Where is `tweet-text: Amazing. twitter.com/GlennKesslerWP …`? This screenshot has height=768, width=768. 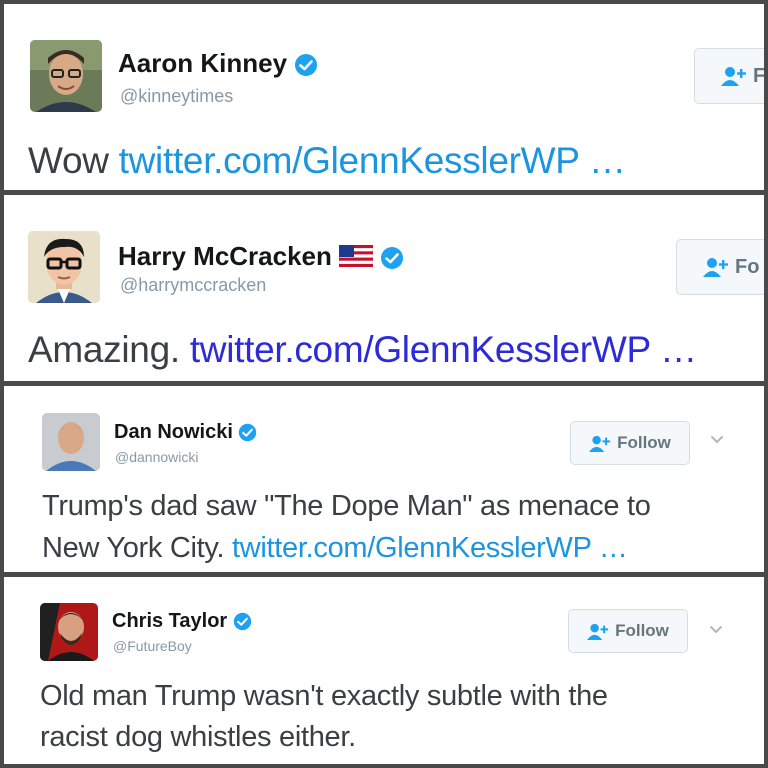 tweet-text: Amazing. twitter.com/GlennKesslerWP … is located at coordinates (362, 349).